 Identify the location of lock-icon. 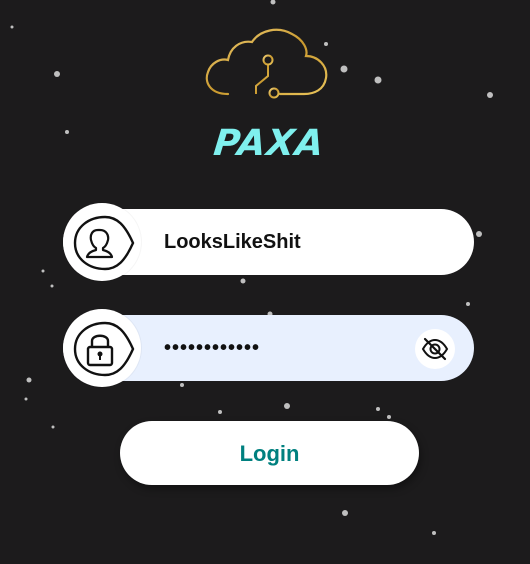
(102, 348).